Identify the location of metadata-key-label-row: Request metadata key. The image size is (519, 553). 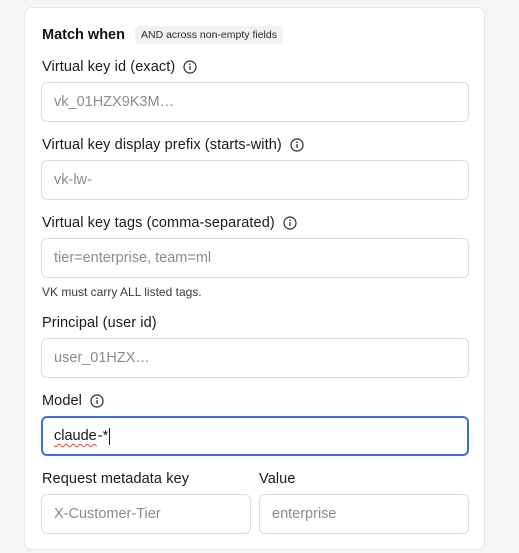
(115, 479).